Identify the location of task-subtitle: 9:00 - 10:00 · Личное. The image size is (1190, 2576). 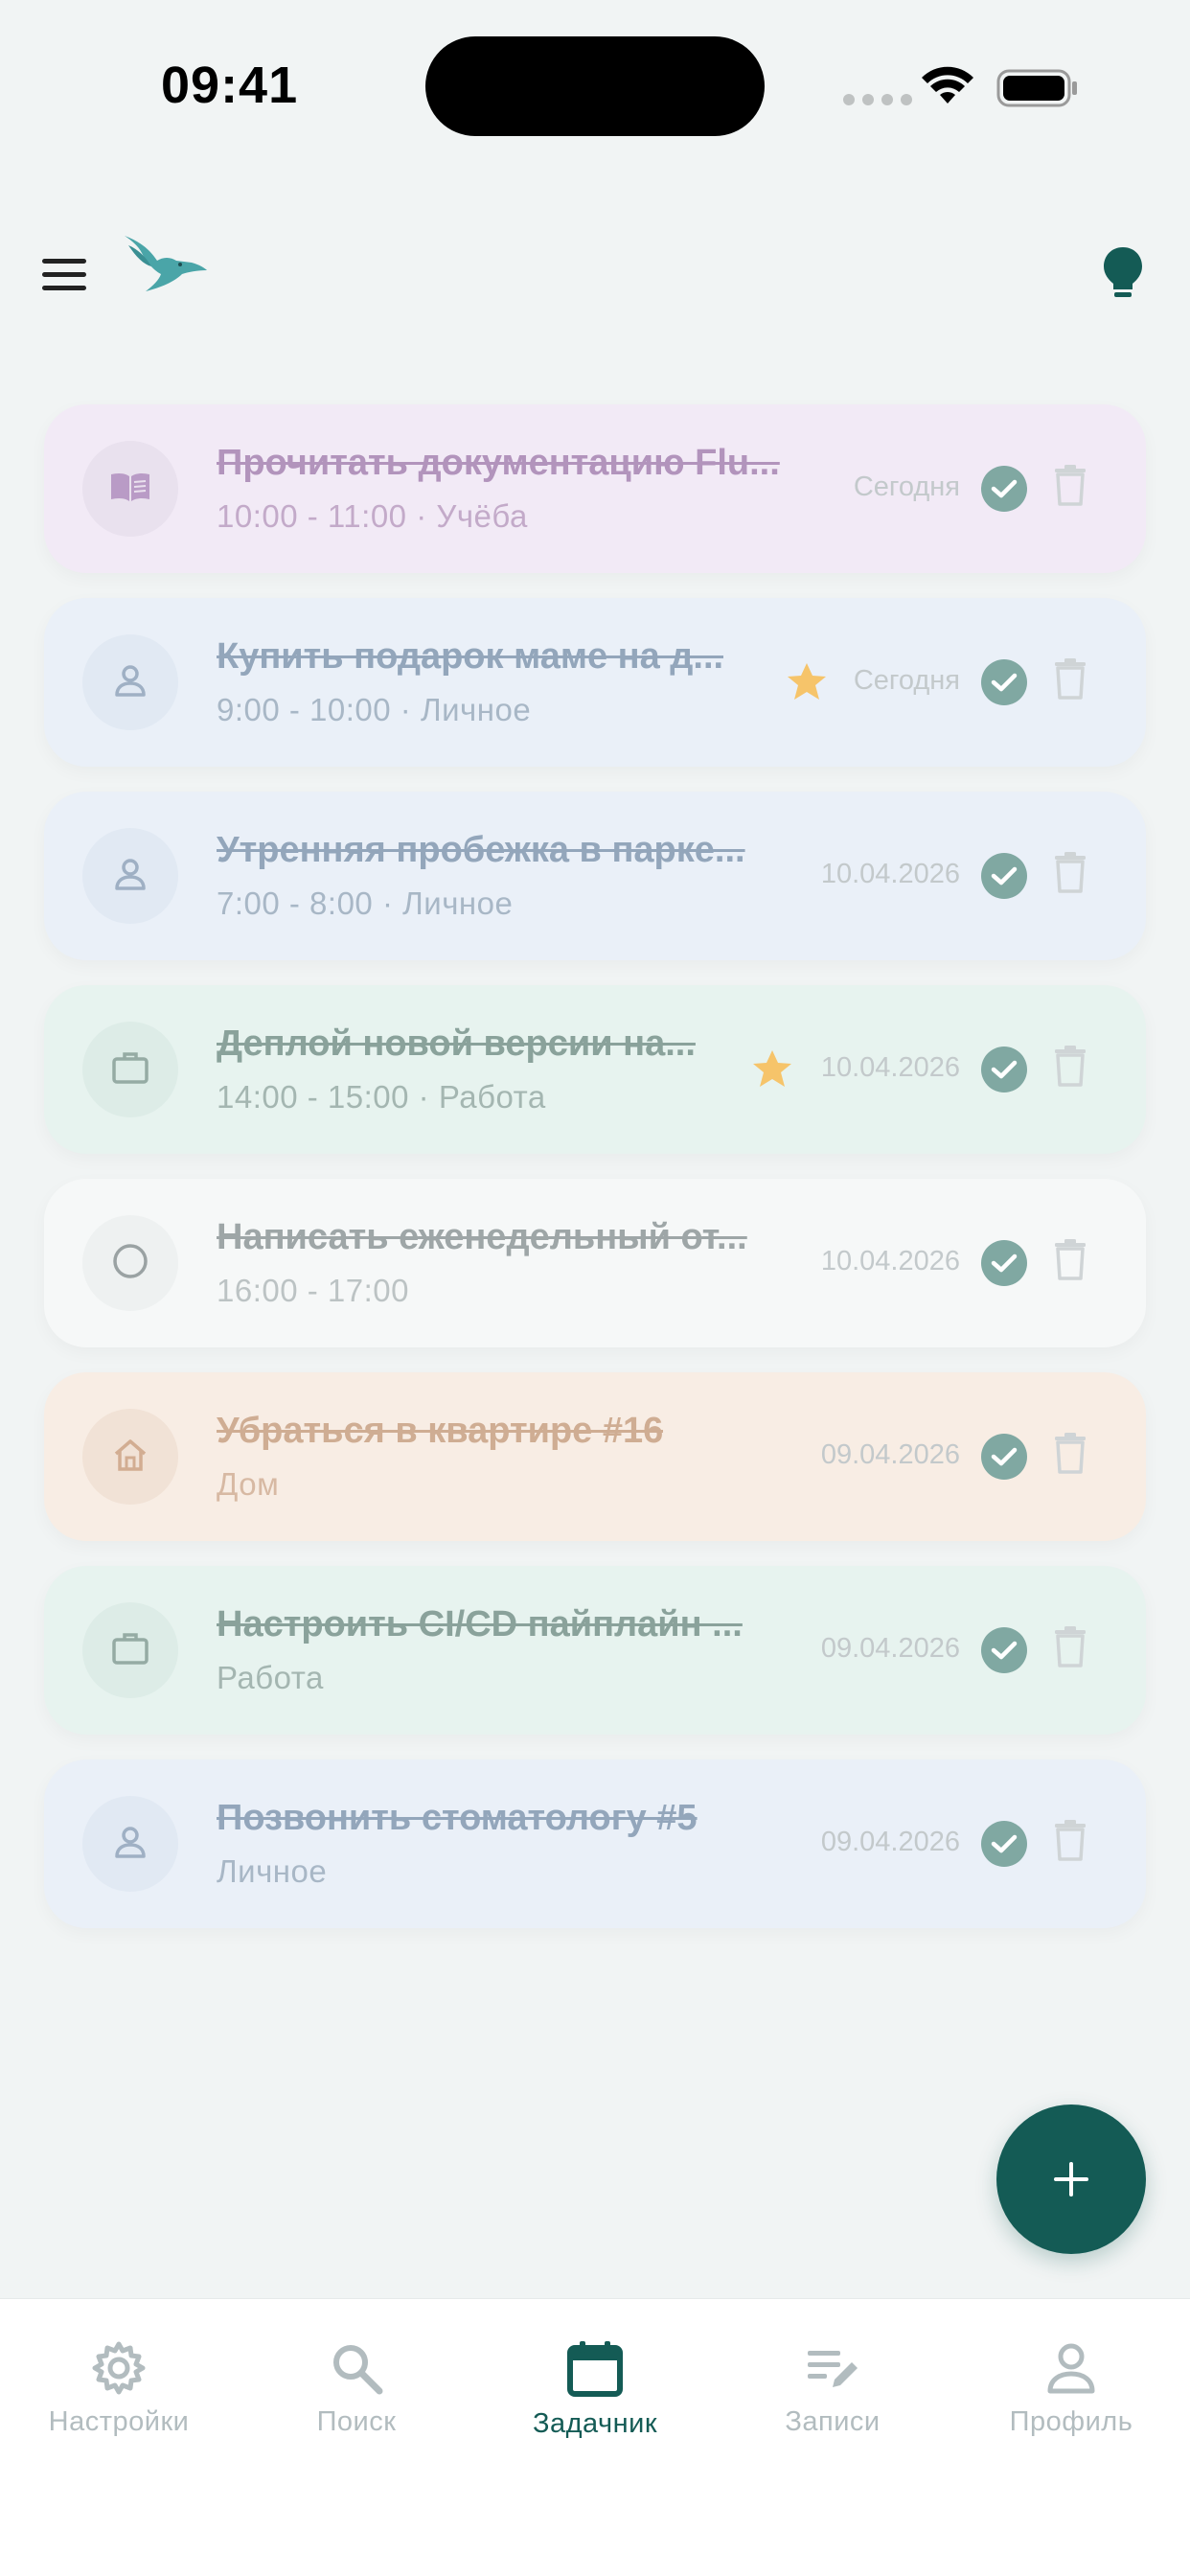
(374, 709).